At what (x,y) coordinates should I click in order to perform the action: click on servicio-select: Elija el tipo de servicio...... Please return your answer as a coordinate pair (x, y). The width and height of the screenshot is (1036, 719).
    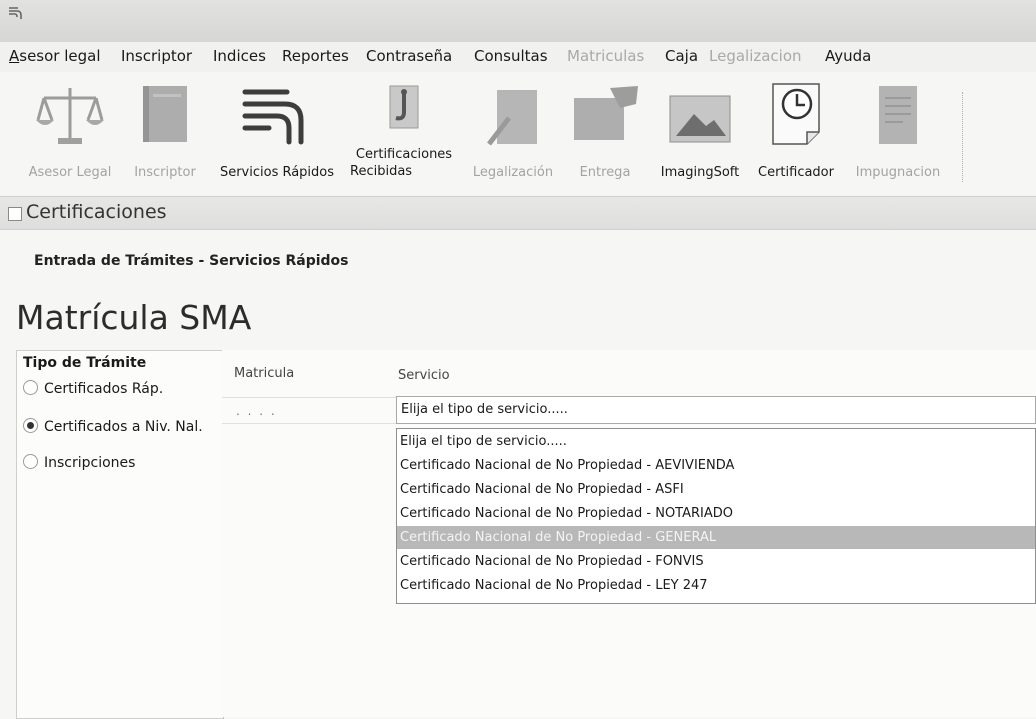
    Looking at the image, I should click on (716, 410).